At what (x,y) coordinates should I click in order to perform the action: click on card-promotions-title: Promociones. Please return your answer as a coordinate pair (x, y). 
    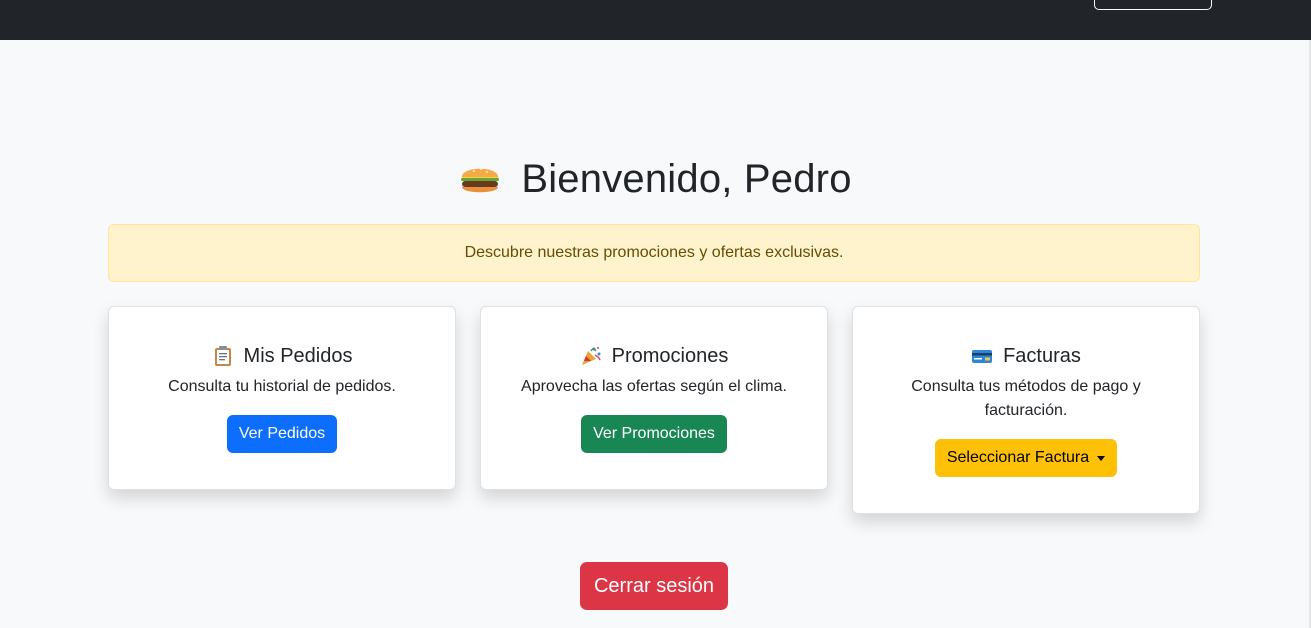
    Looking at the image, I should click on (654, 356).